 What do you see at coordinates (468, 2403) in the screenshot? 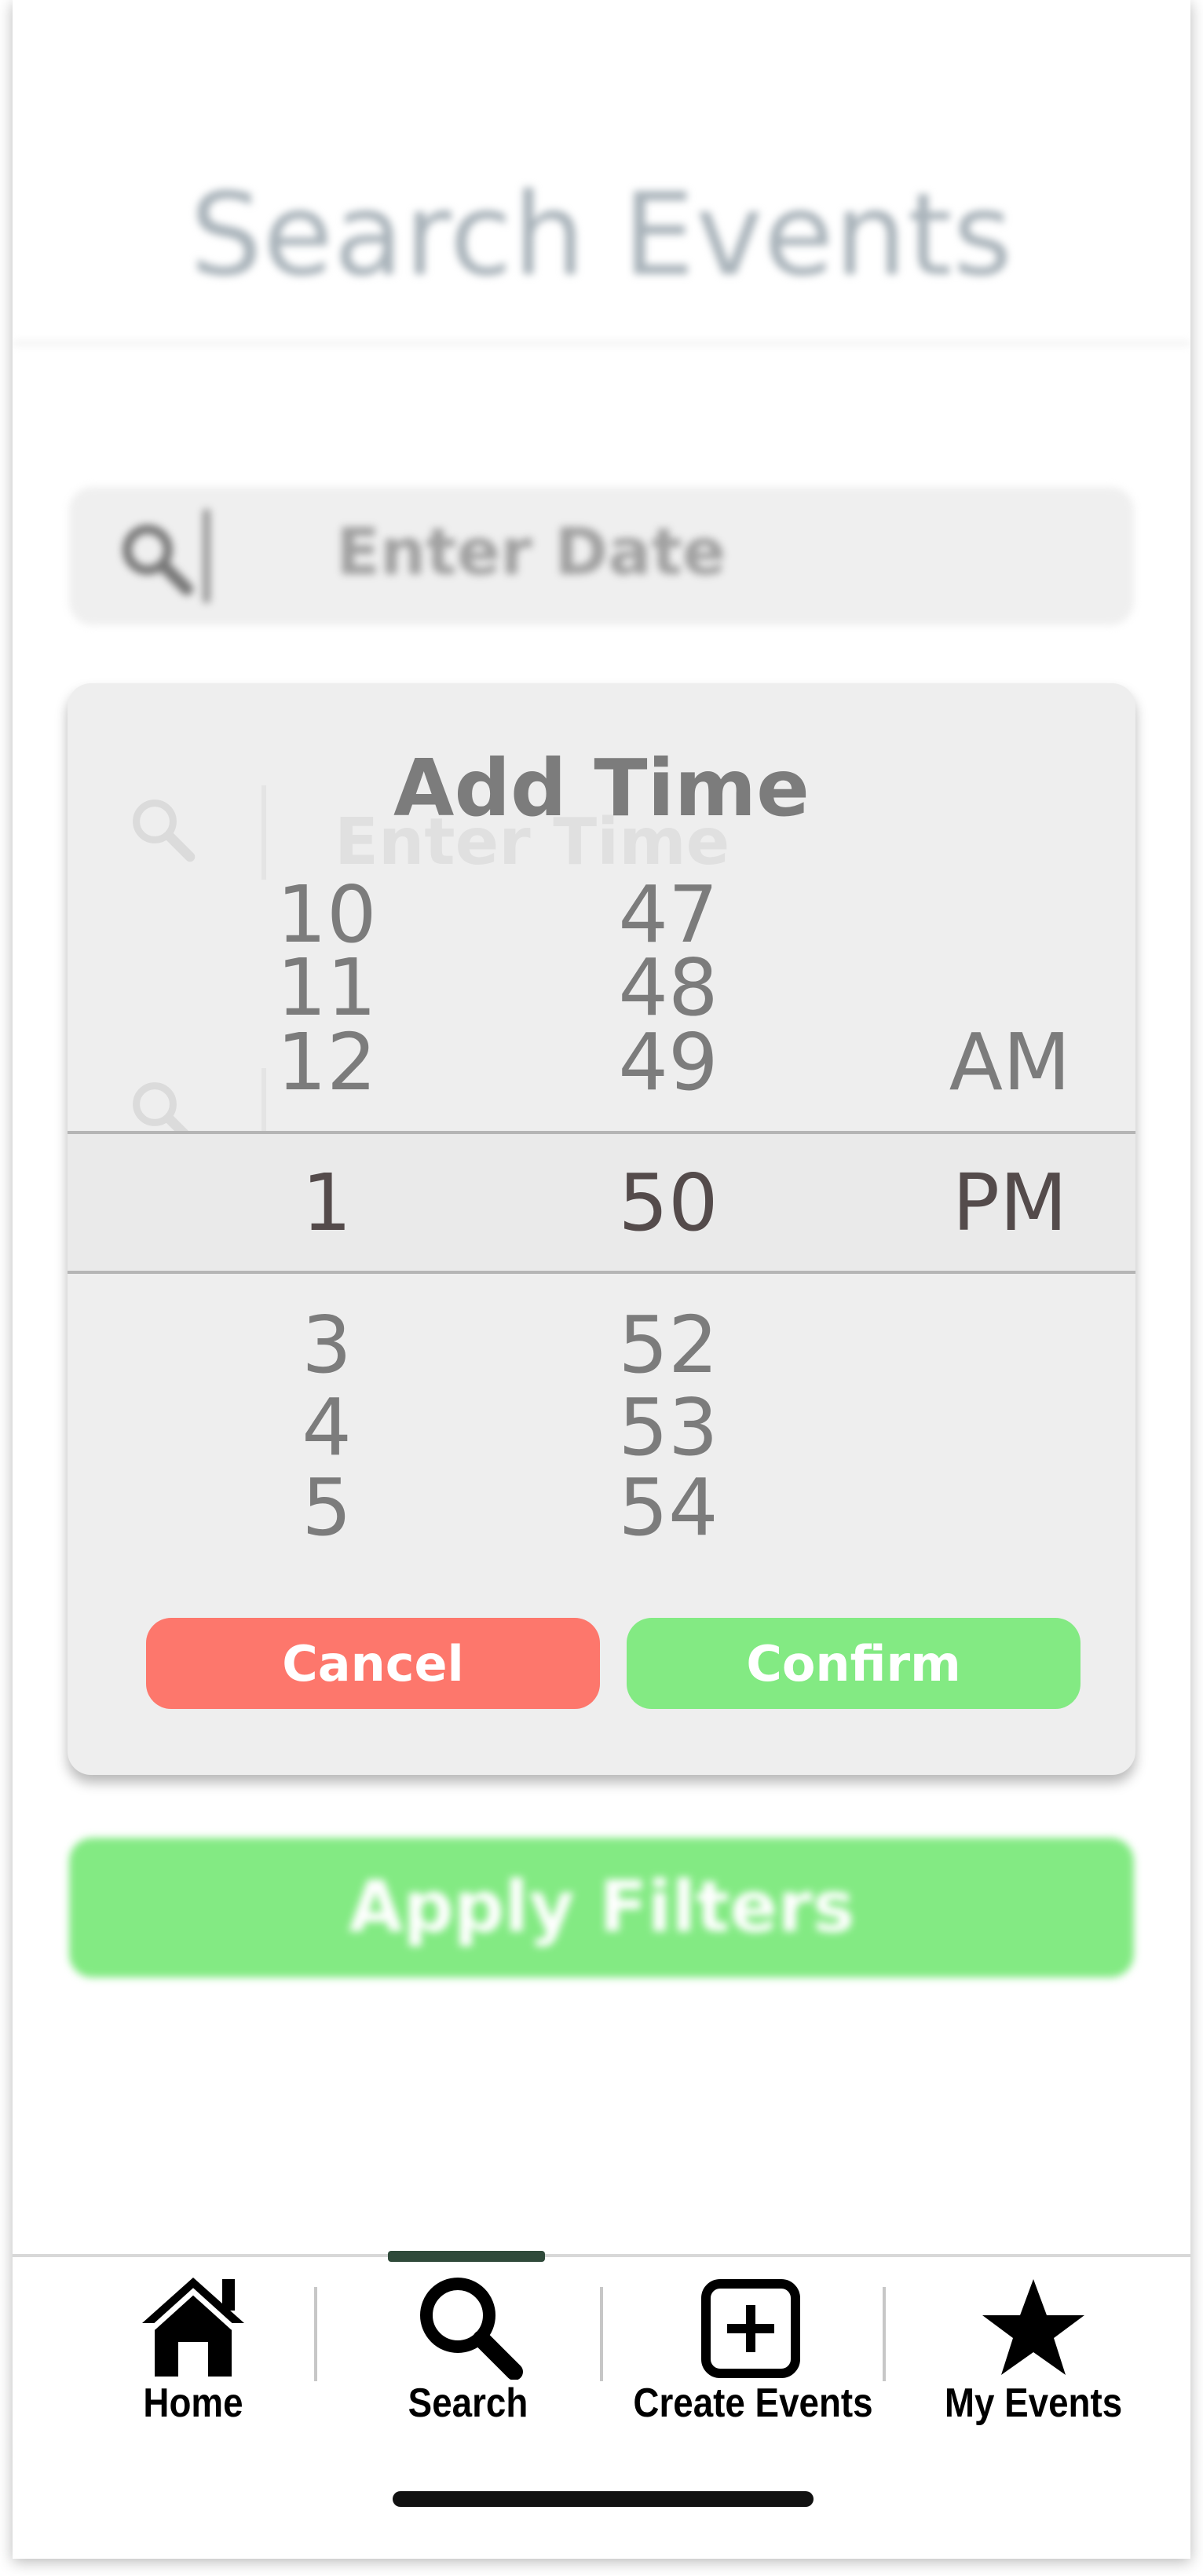
I see `nav-label: Search` at bounding box center [468, 2403].